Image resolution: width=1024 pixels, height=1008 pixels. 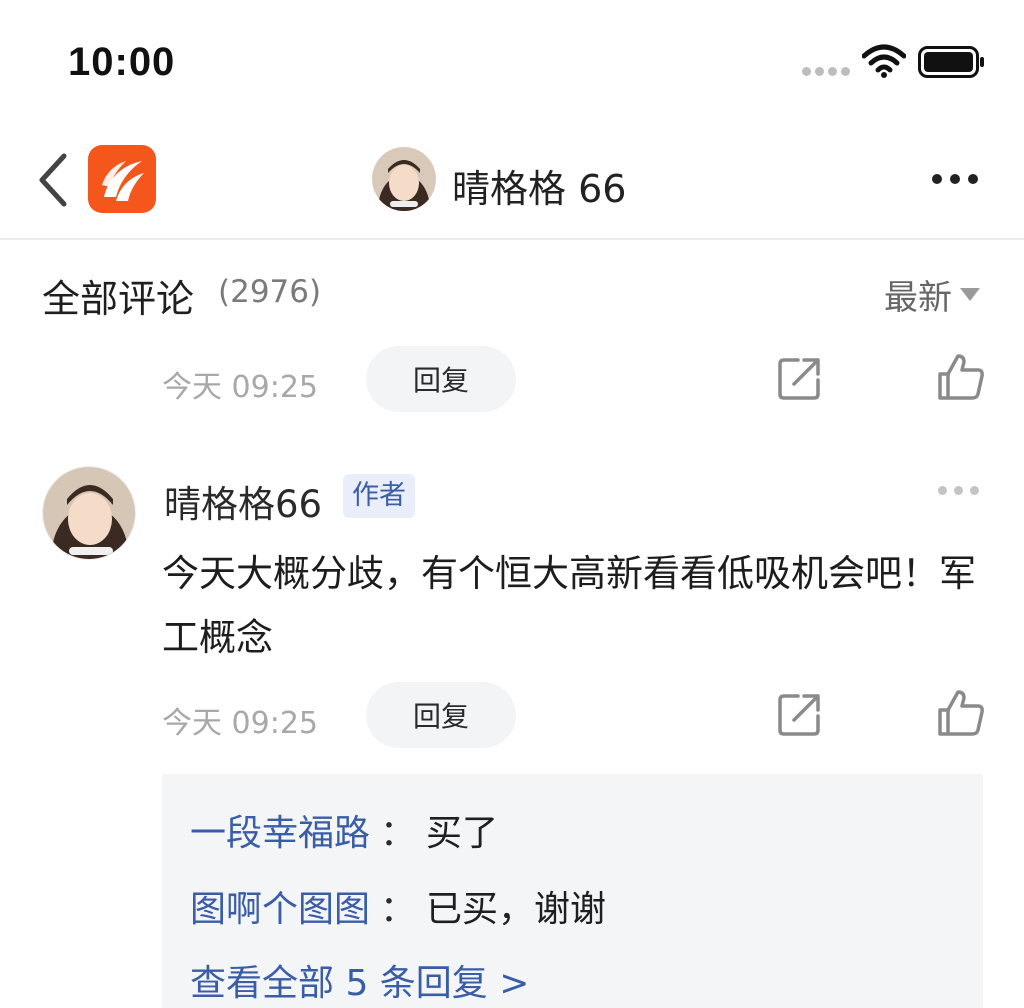 What do you see at coordinates (539, 189) in the screenshot?
I see `nav-title: 晴格格 66` at bounding box center [539, 189].